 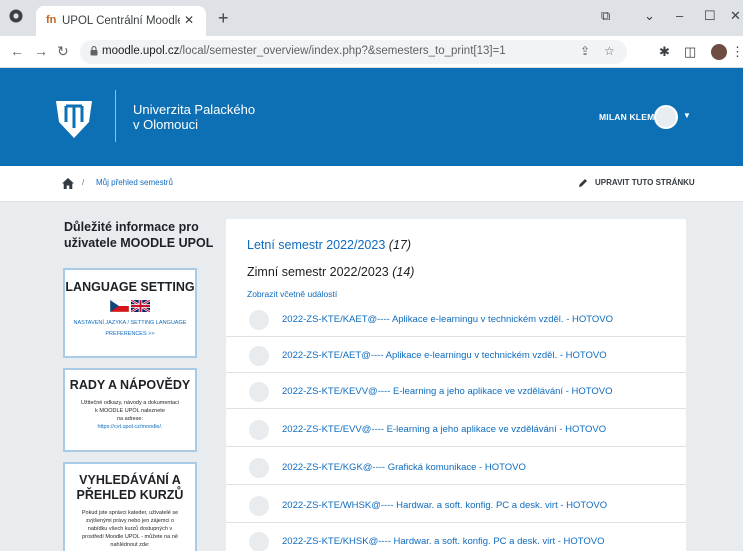 I want to click on tab-list-chevron-icon: ⌄, so click(x=649, y=16).